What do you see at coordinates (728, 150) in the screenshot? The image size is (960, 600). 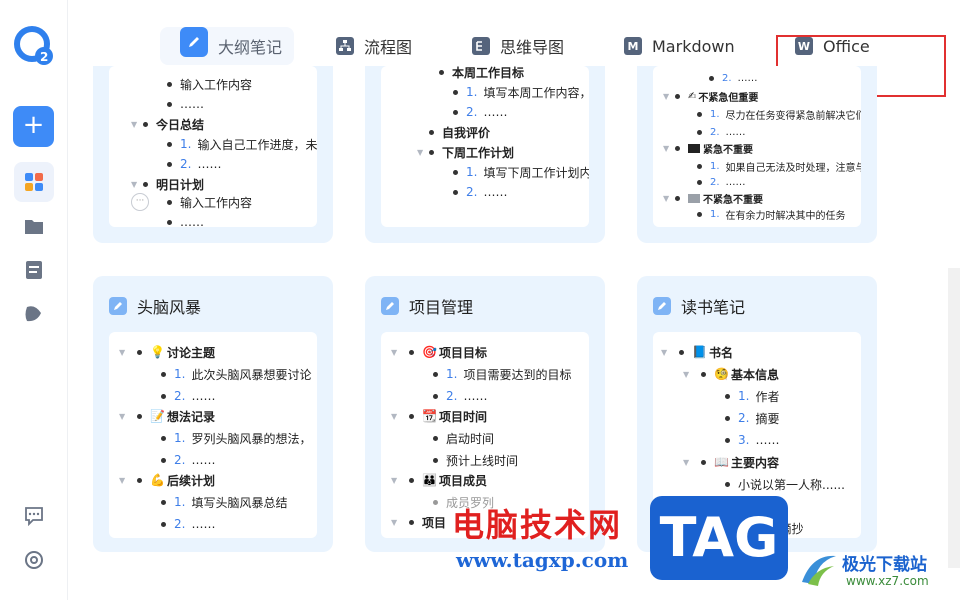 I see `outline-text: 紧急不重要` at bounding box center [728, 150].